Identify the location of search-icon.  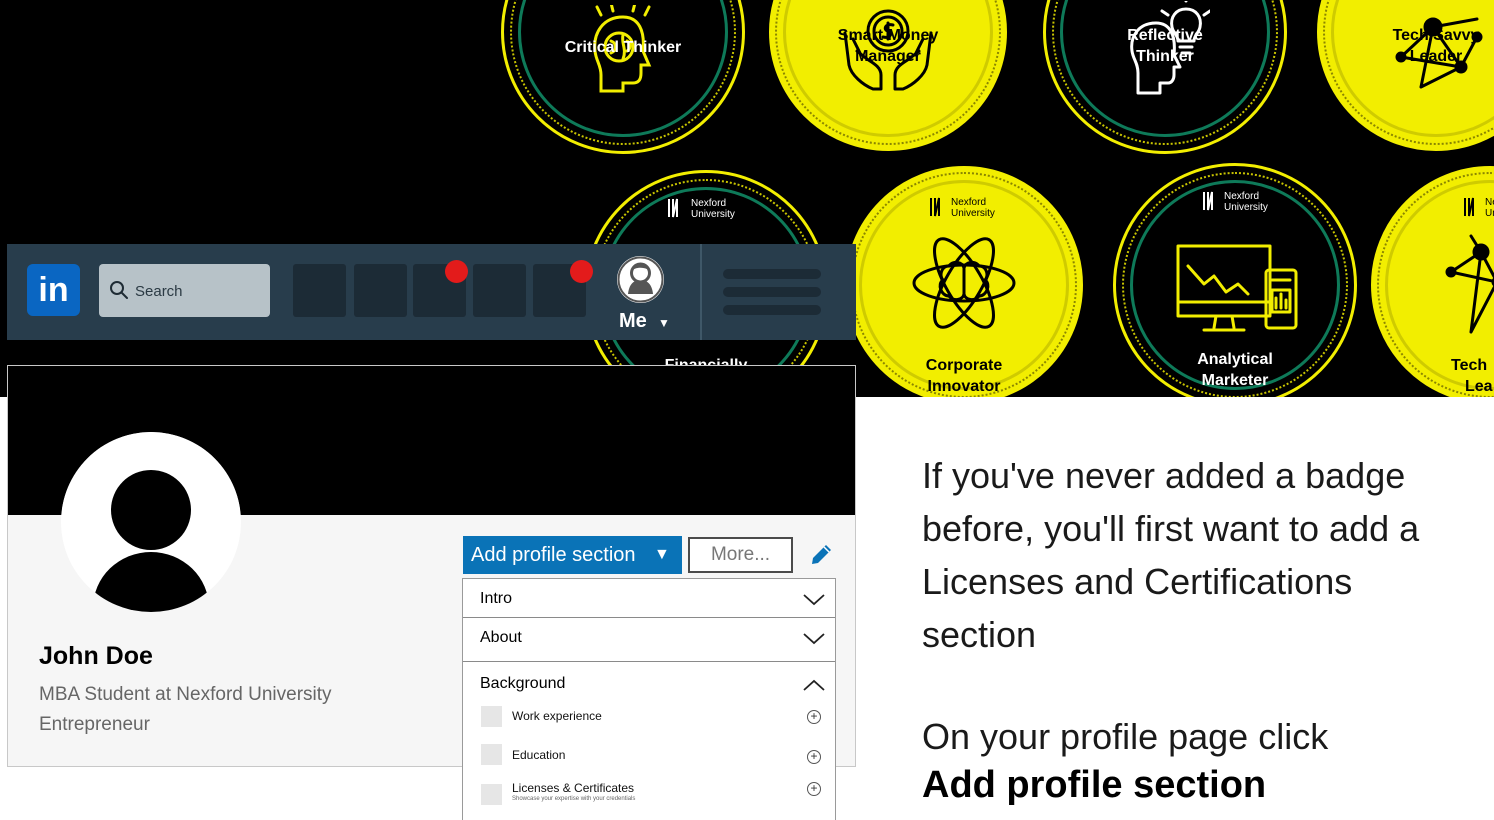
(119, 290).